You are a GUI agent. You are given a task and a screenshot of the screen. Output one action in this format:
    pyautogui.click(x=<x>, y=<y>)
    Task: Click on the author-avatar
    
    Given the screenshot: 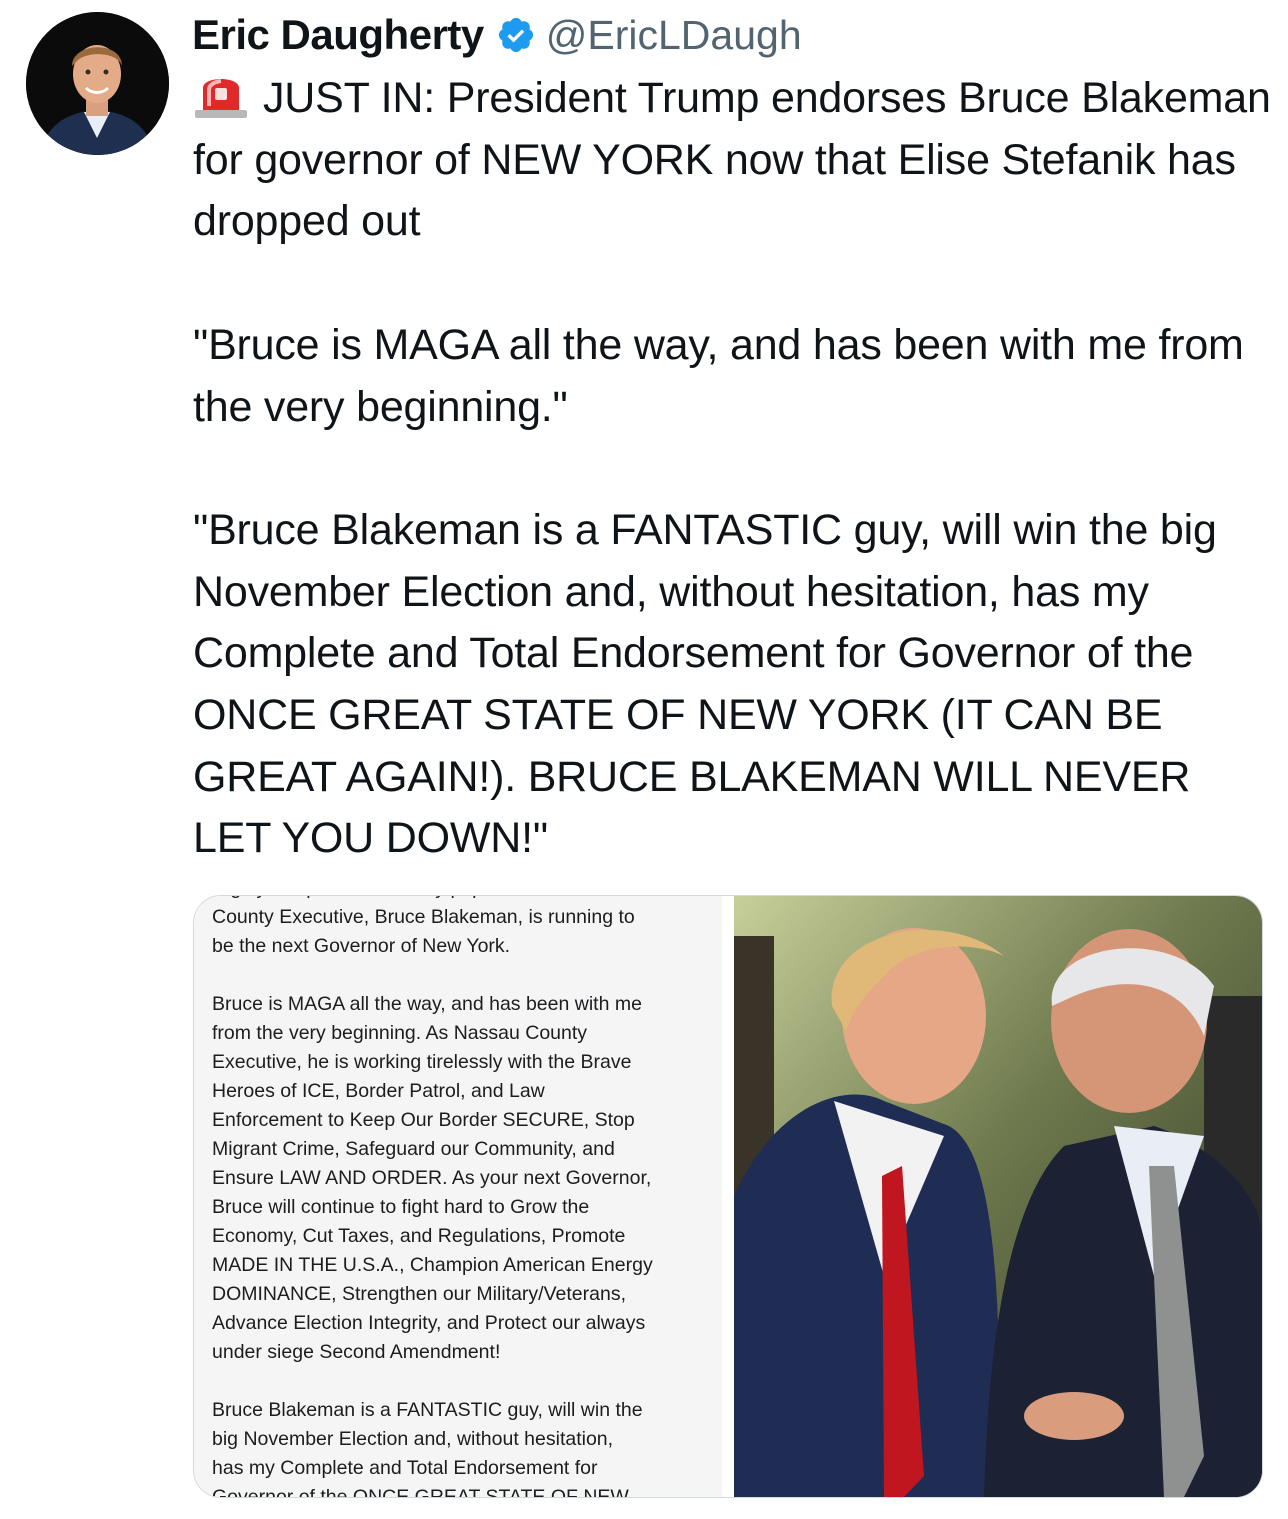 What is the action you would take?
    pyautogui.click(x=97, y=83)
    